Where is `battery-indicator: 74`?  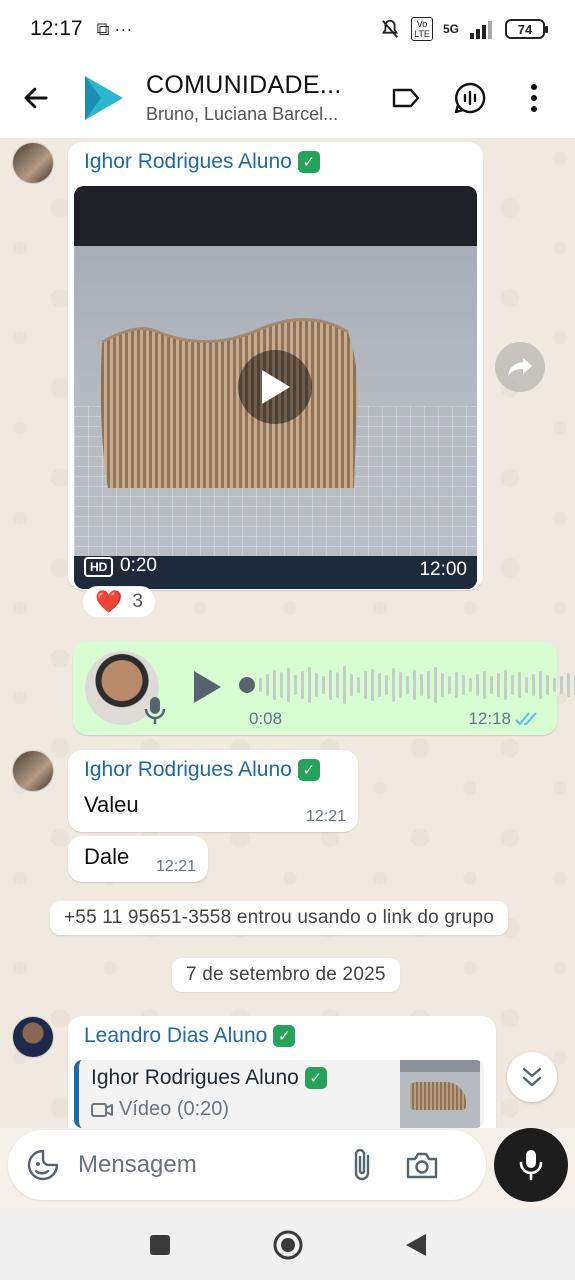 battery-indicator: 74 is located at coordinates (526, 29).